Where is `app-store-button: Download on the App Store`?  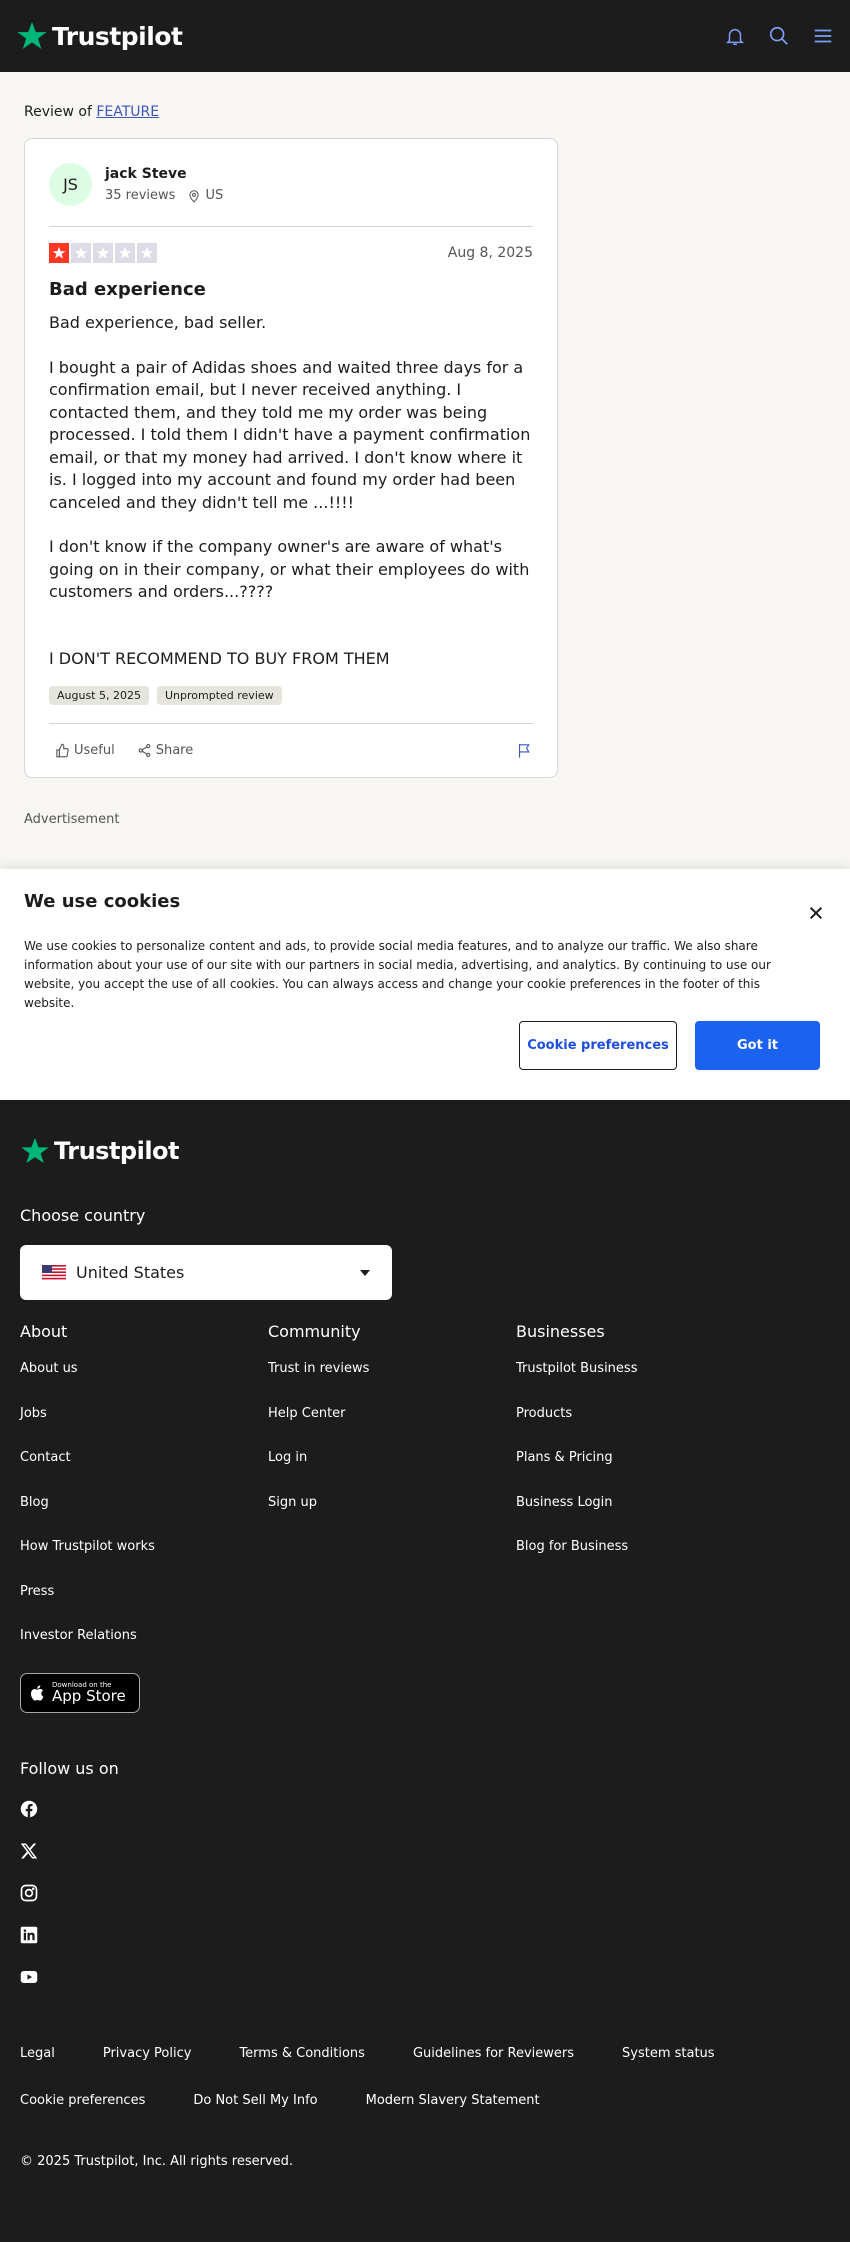 app-store-button: Download on the App Store is located at coordinates (80, 1692).